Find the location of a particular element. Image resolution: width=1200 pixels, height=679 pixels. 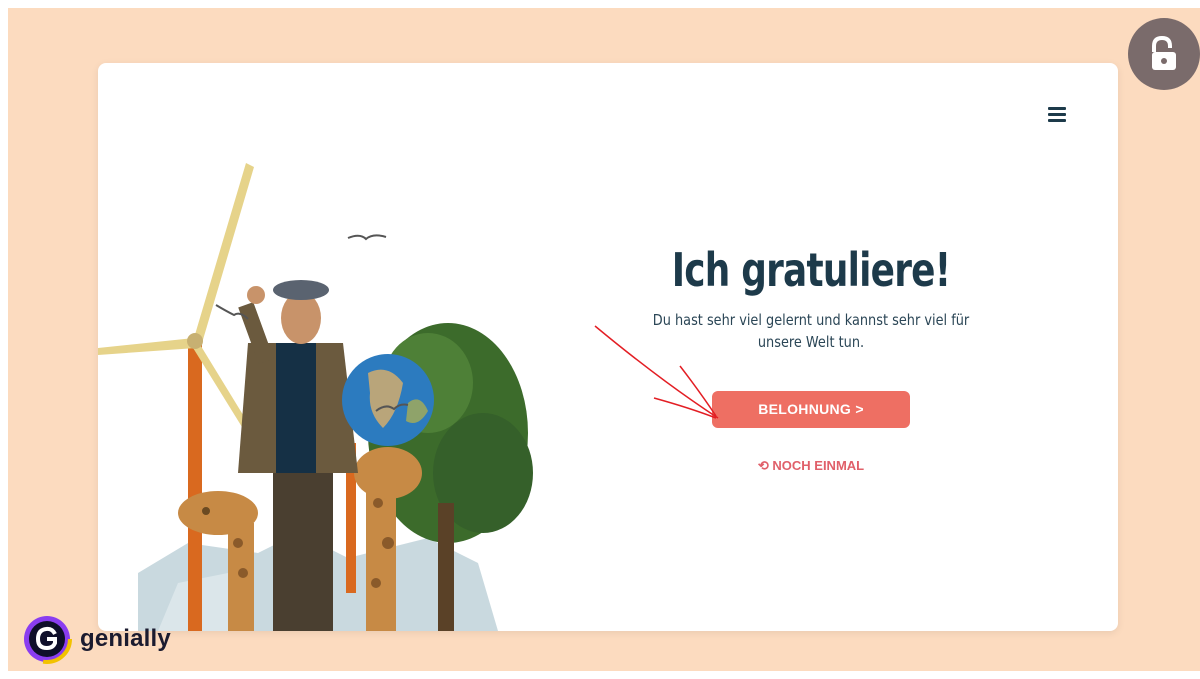

genially-logo: genially is located at coordinates (96, 639).